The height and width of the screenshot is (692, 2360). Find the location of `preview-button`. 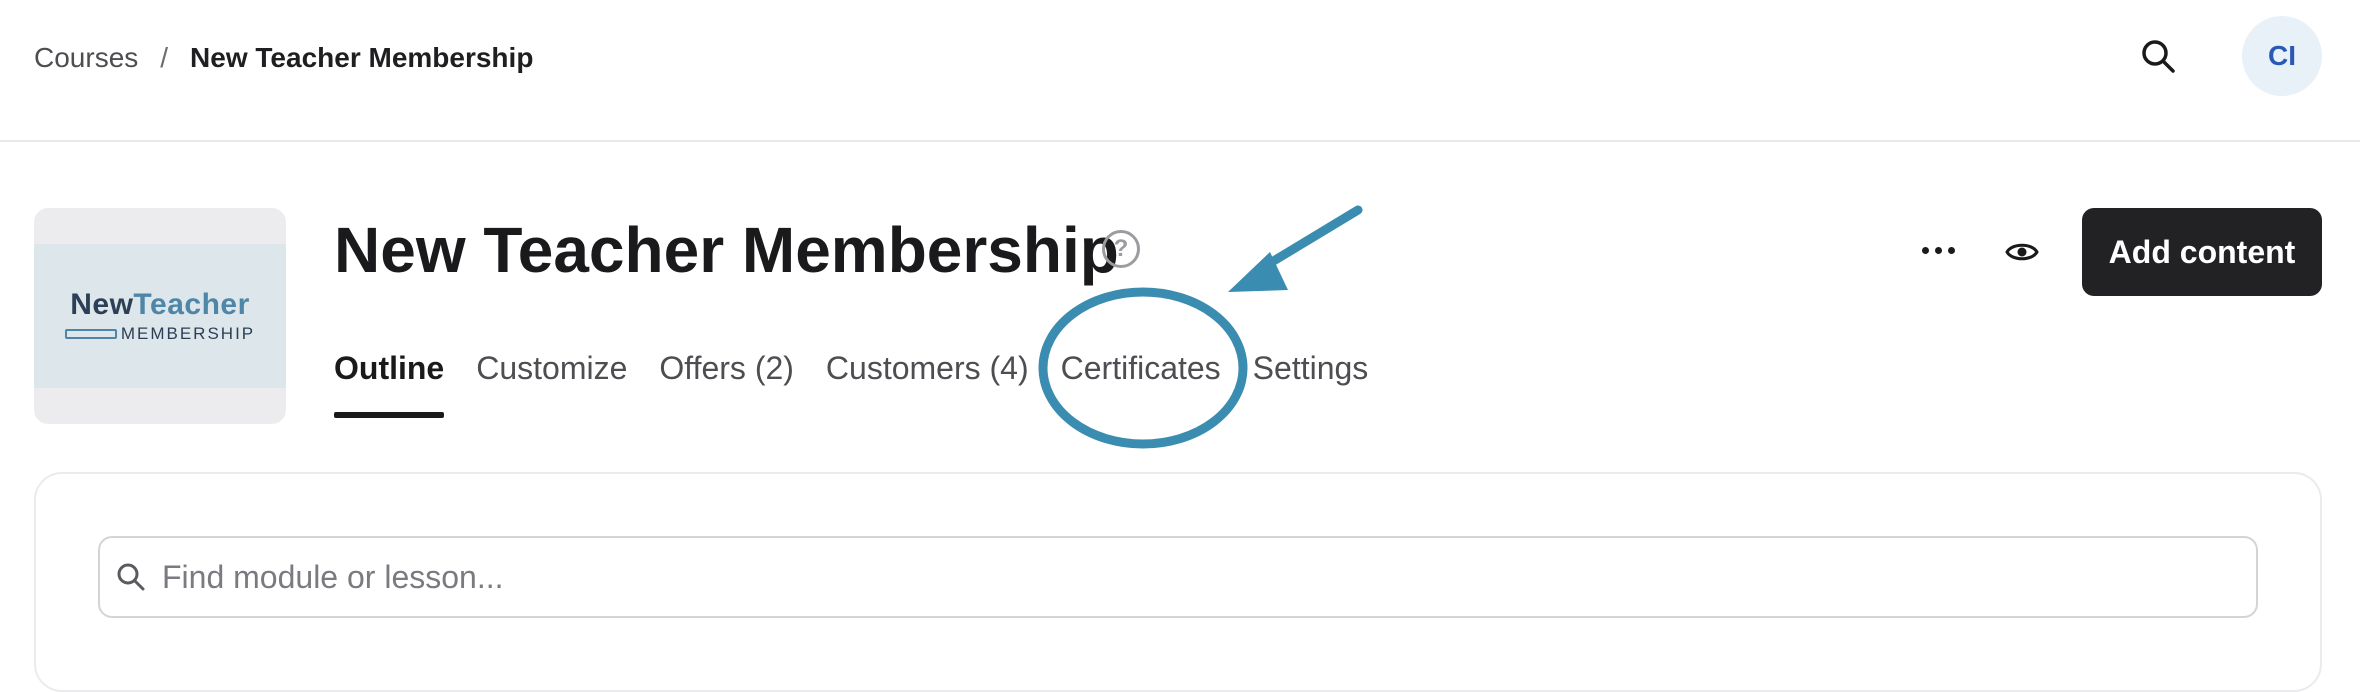

preview-button is located at coordinates (2022, 252).